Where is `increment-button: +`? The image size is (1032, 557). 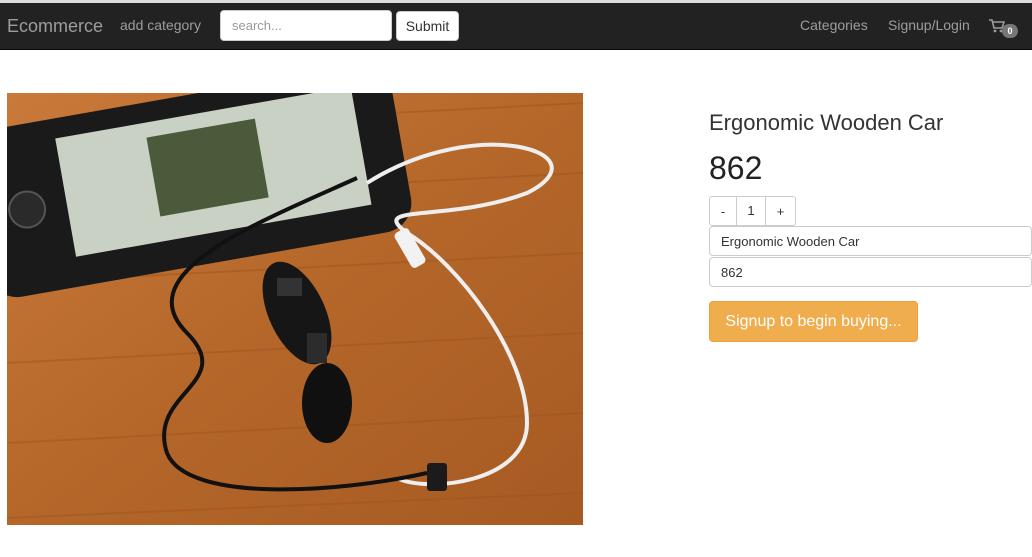 increment-button: + is located at coordinates (780, 211).